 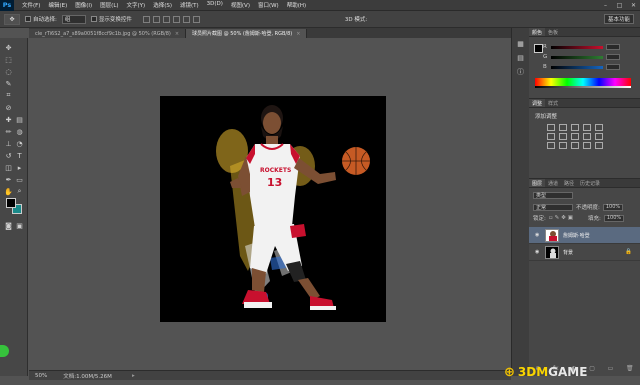 What do you see at coordinates (11, 203) in the screenshot?
I see `foreground-color-swatch` at bounding box center [11, 203].